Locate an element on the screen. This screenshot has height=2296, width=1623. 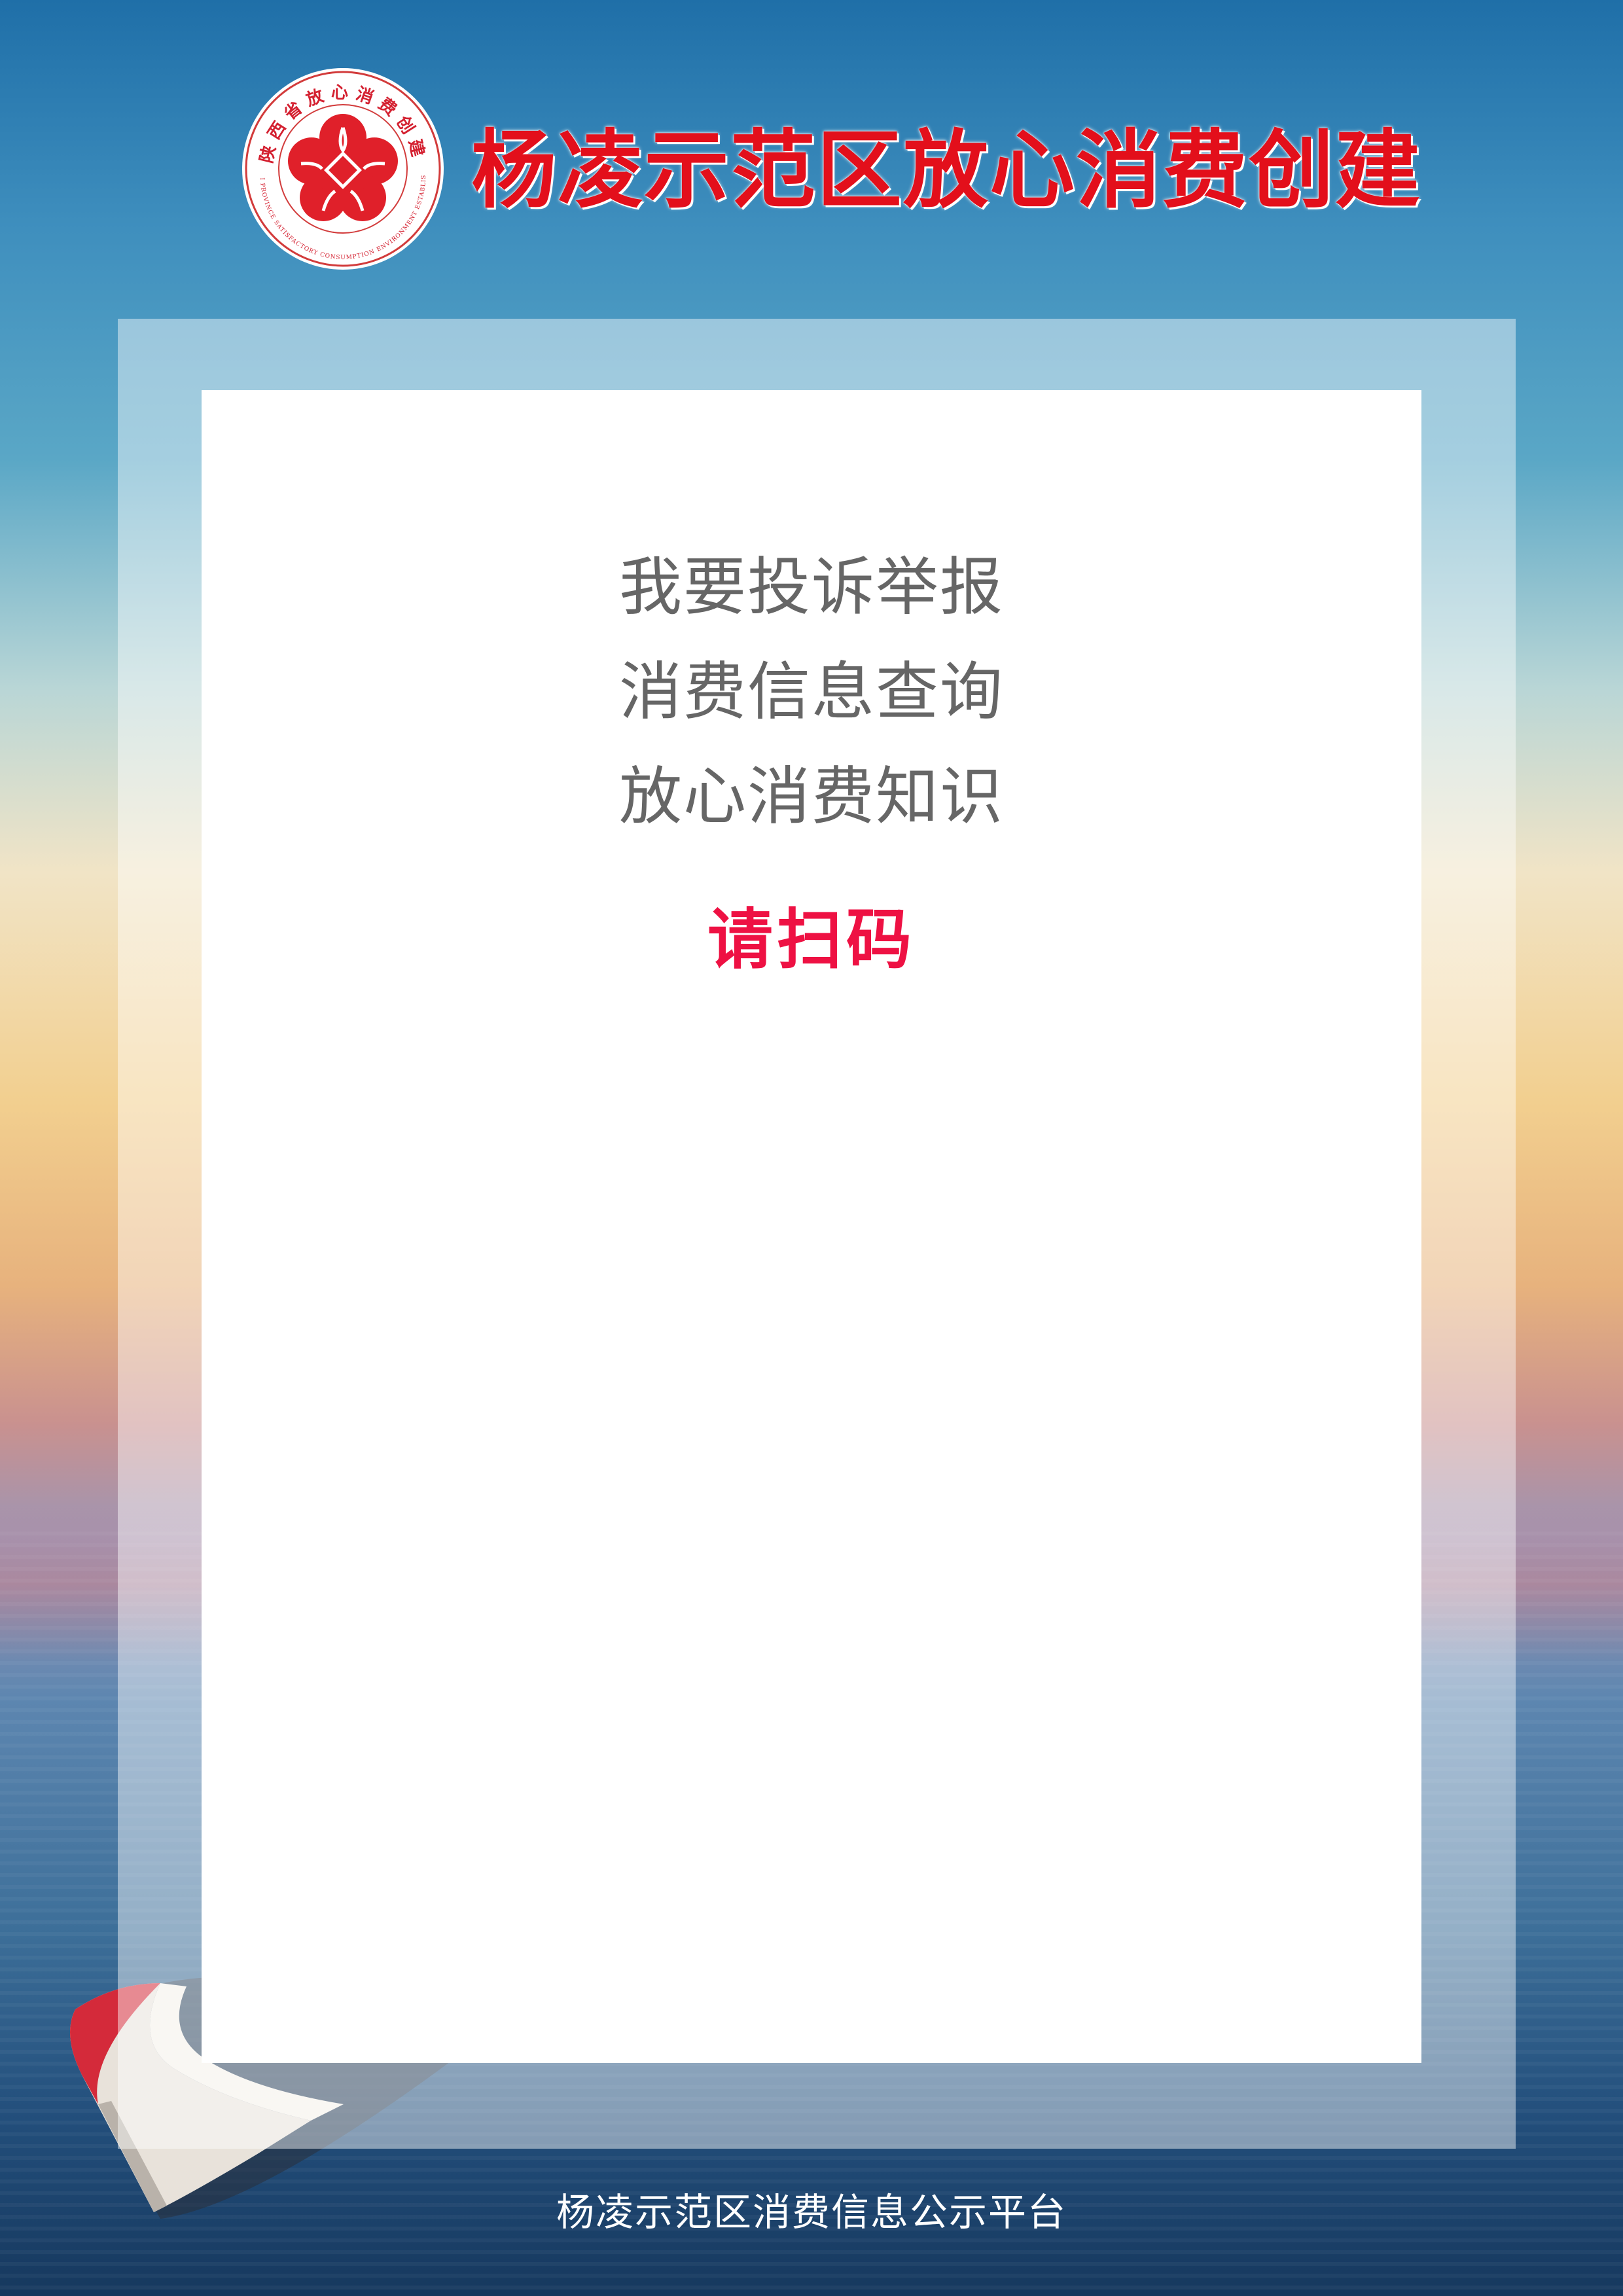
menu-item-knowledge: 放心消费知识 is located at coordinates (811, 796).